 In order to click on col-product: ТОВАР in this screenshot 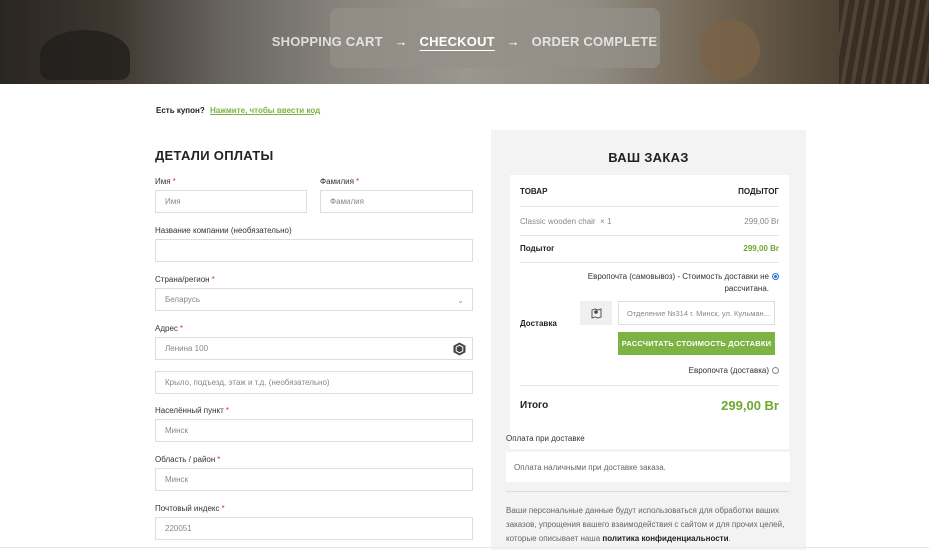, I will do `click(534, 191)`.